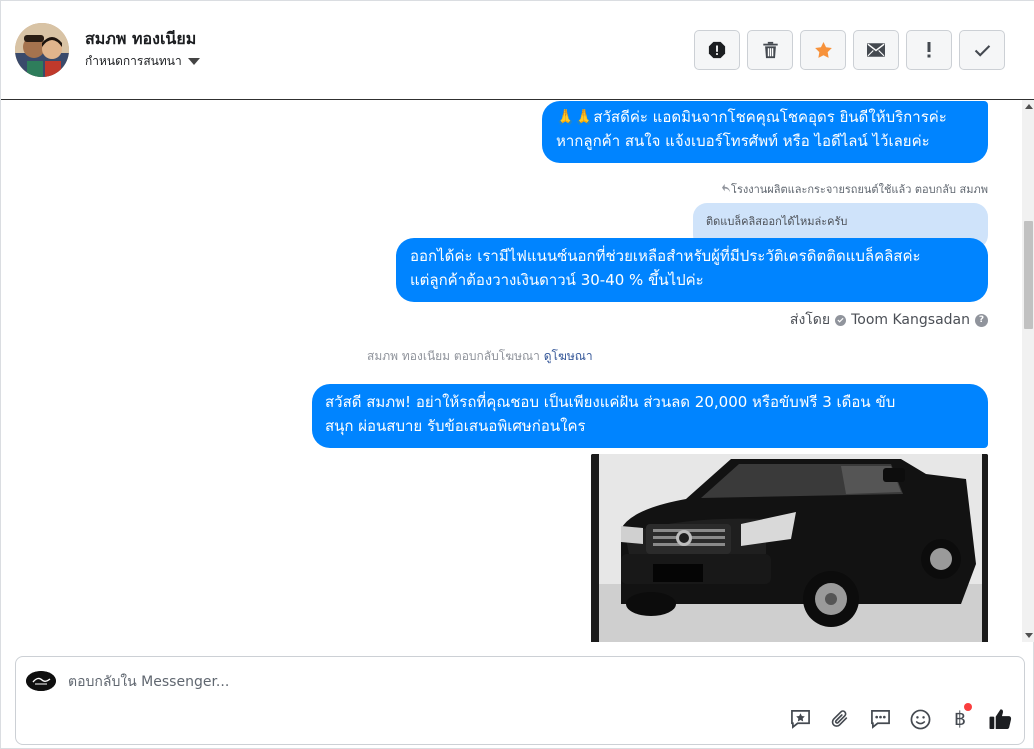 This screenshot has width=1034, height=749. I want to click on assign-label: กำหนดการสนทนา, so click(133, 61).